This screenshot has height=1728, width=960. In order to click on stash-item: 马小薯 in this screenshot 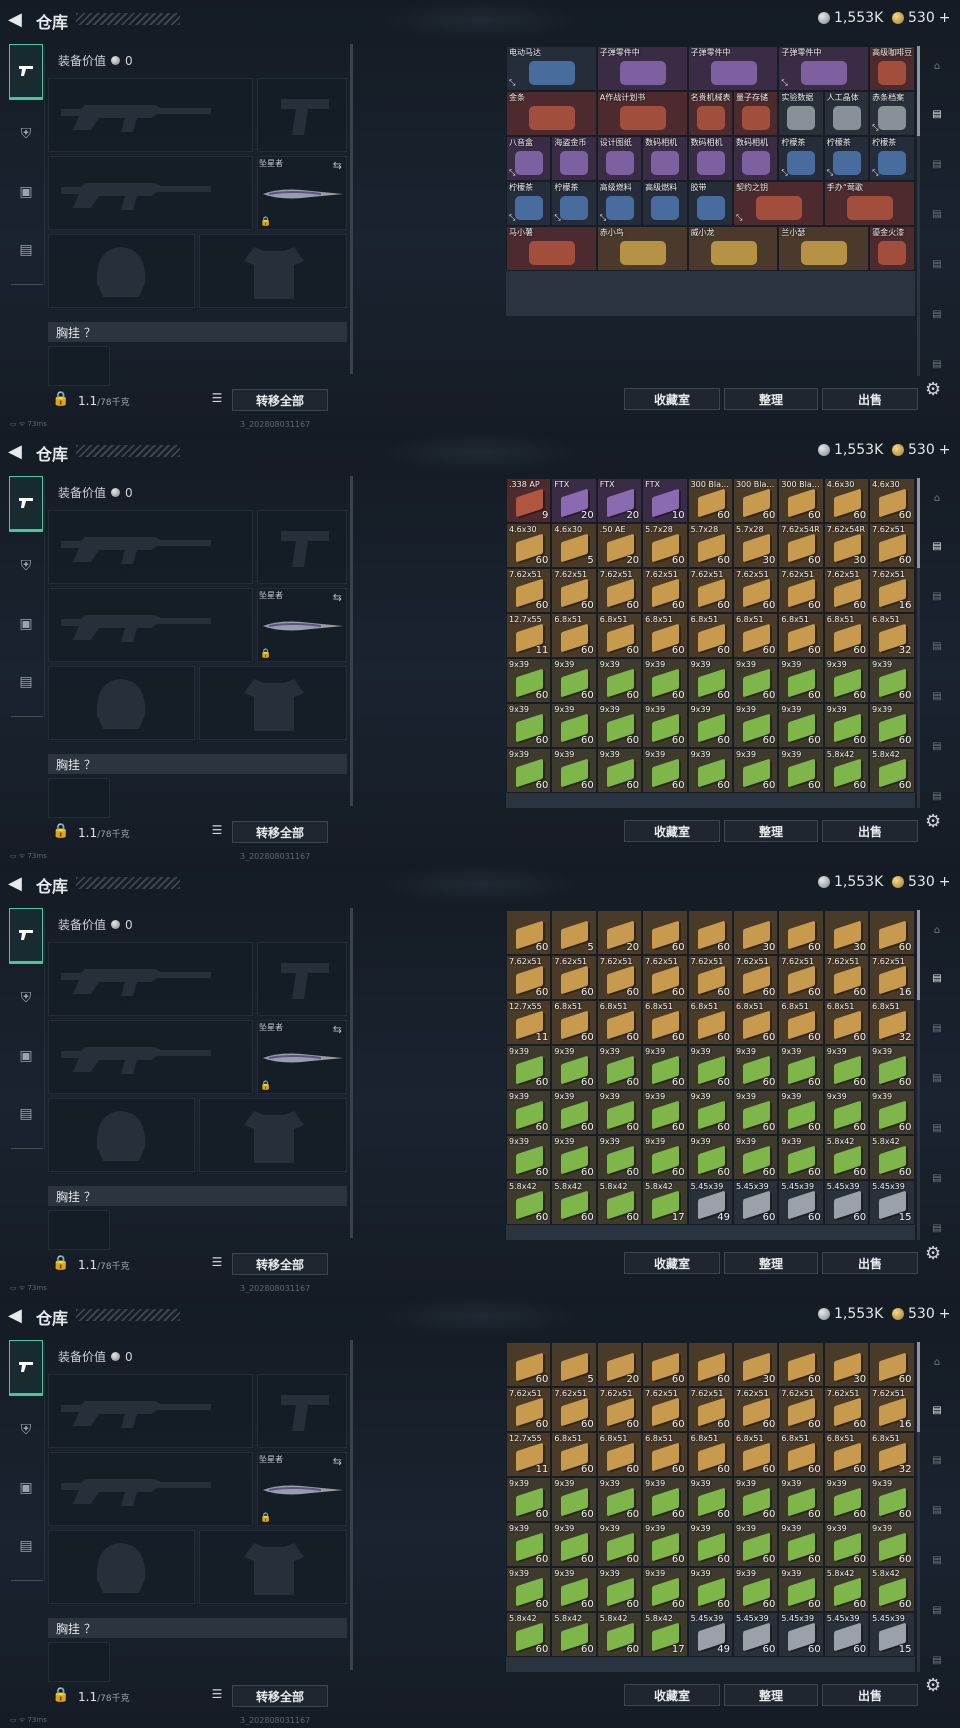, I will do `click(551, 248)`.